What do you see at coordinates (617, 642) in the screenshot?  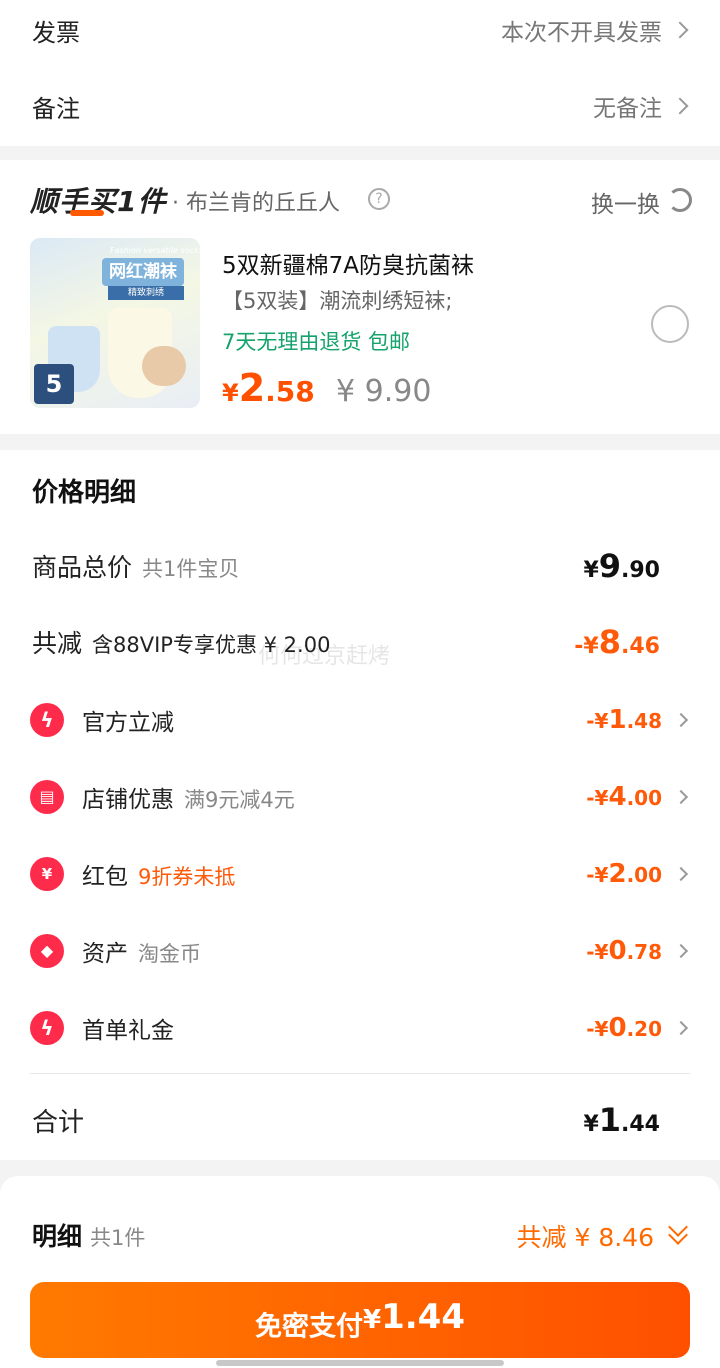 I see `reduction-amount: -¥8.46` at bounding box center [617, 642].